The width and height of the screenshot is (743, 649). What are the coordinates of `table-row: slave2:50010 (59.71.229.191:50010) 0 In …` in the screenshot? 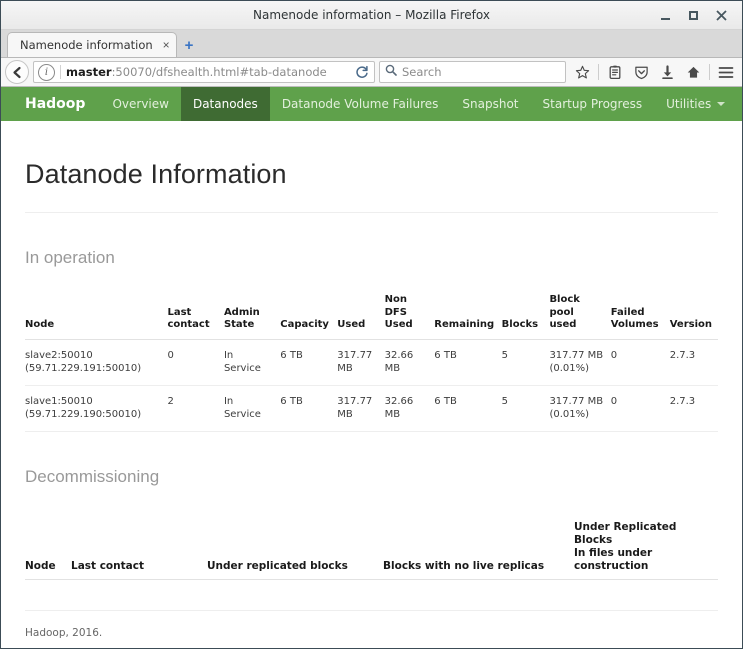 It's located at (371, 362).